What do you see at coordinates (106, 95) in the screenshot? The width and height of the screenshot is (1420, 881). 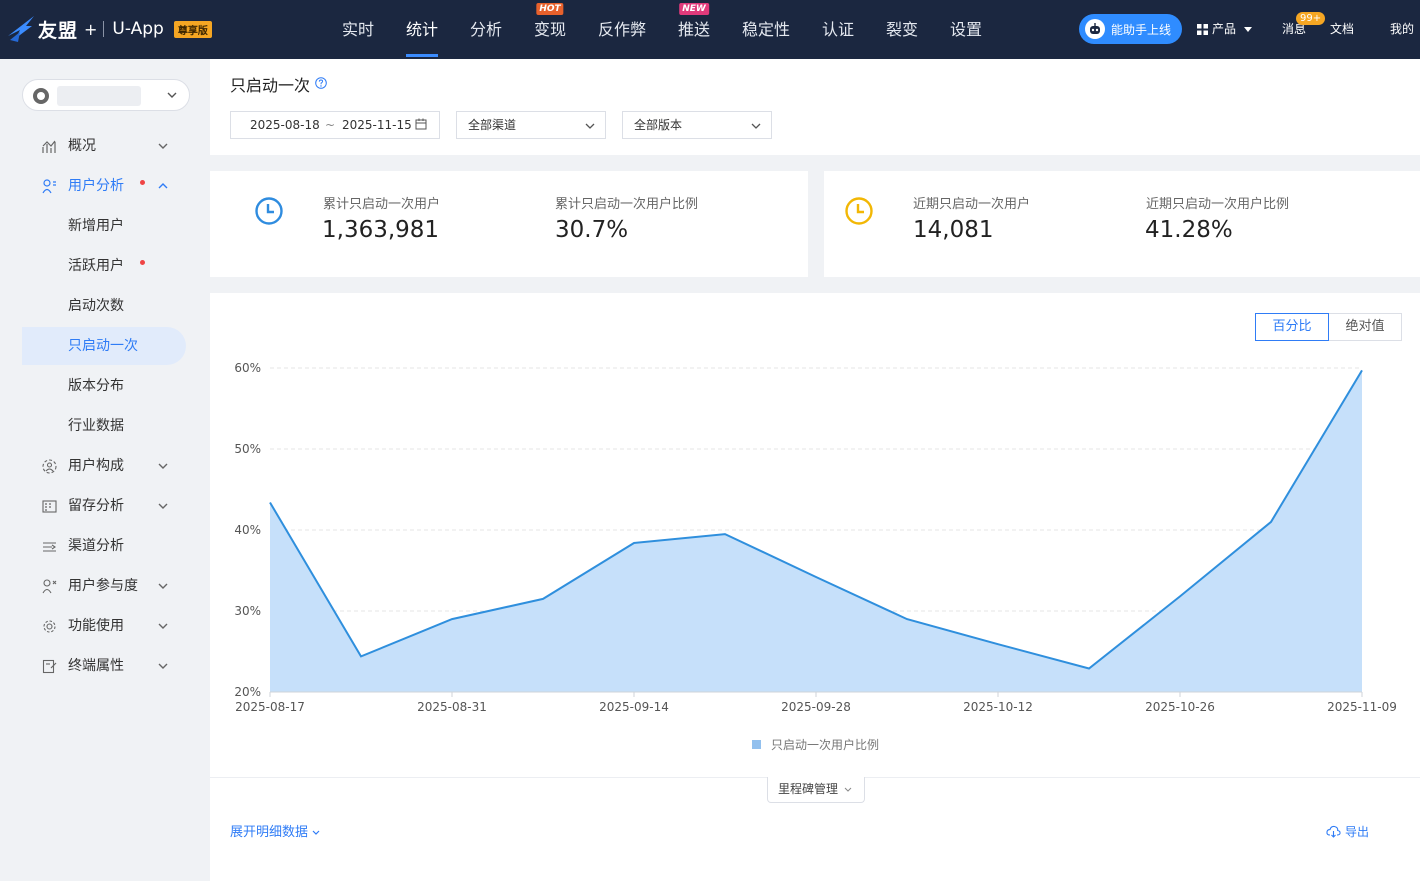 I see `app-selector` at bounding box center [106, 95].